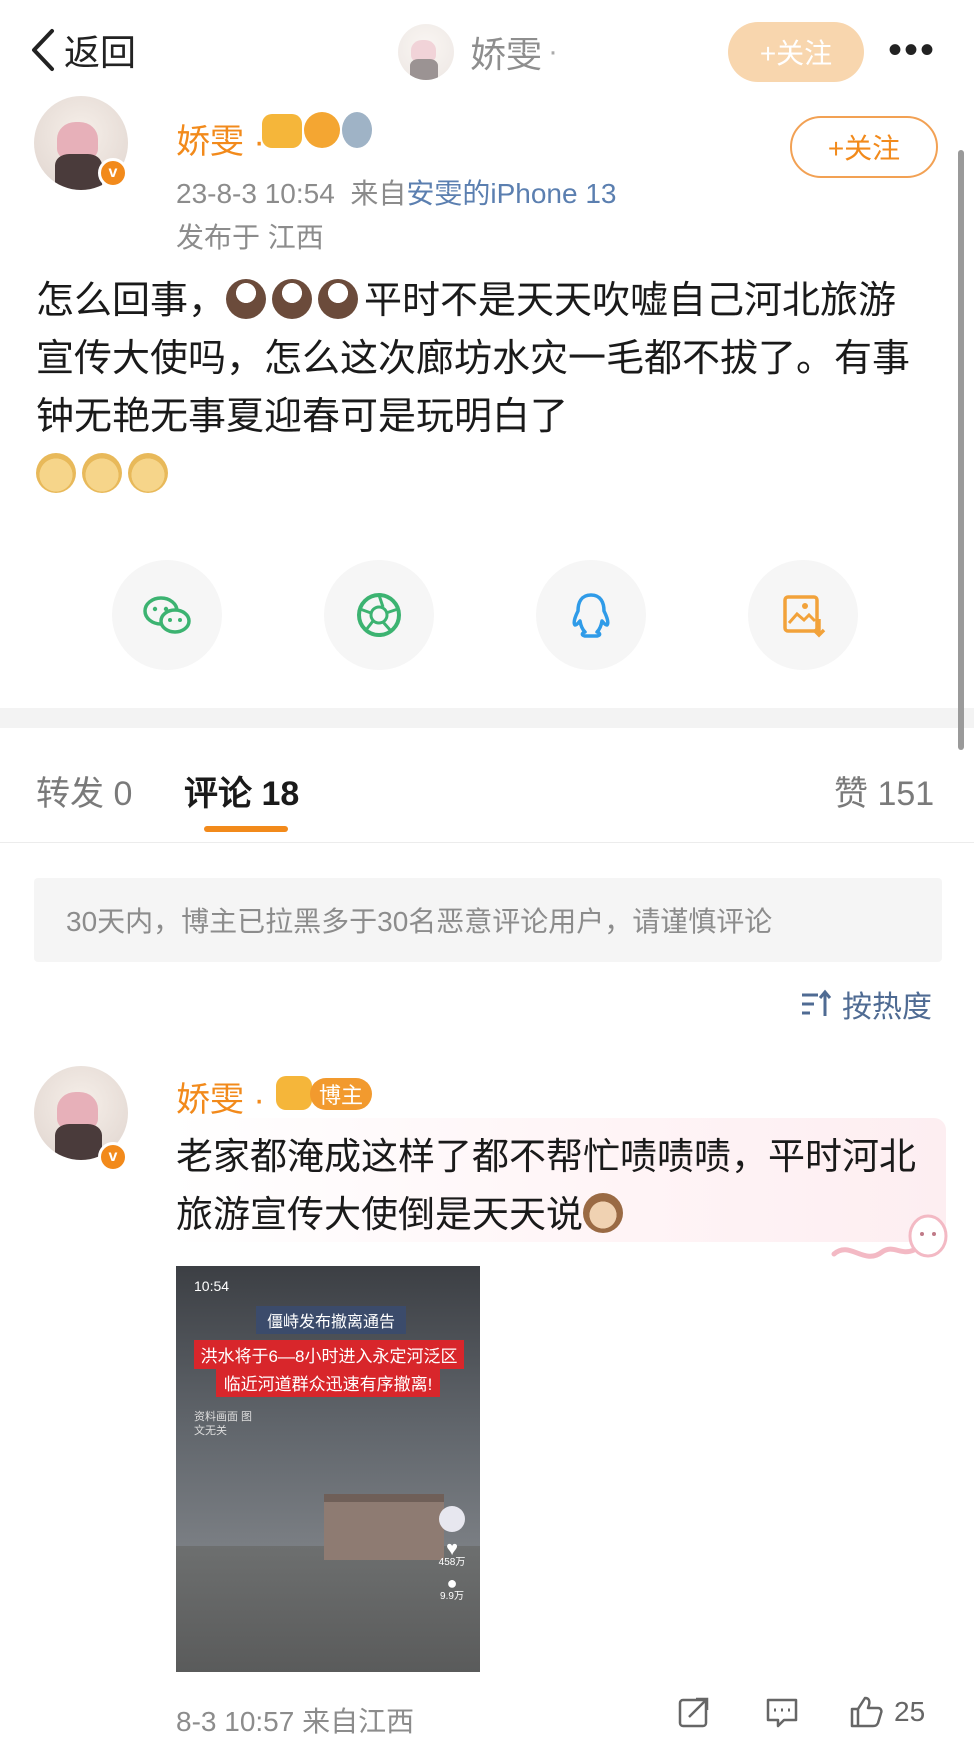 The height and width of the screenshot is (1752, 974). I want to click on nav-follow-button: +关注, so click(796, 52).